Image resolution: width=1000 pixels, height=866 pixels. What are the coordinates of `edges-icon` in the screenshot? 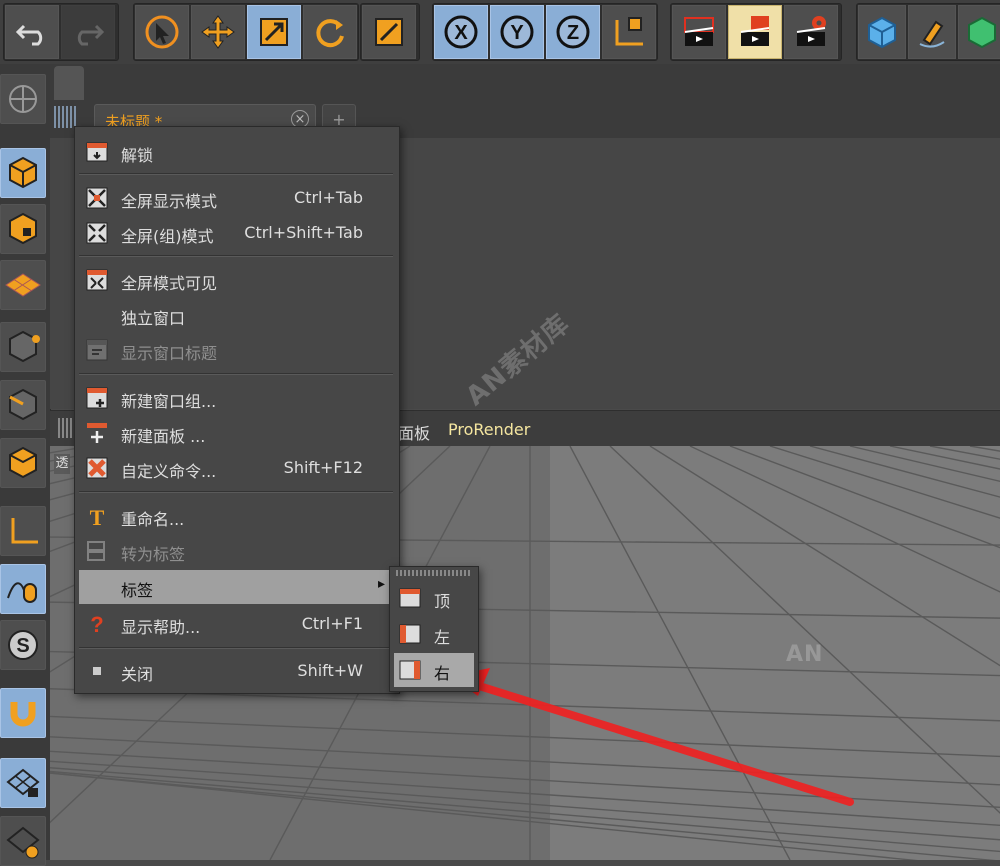 It's located at (23, 404).